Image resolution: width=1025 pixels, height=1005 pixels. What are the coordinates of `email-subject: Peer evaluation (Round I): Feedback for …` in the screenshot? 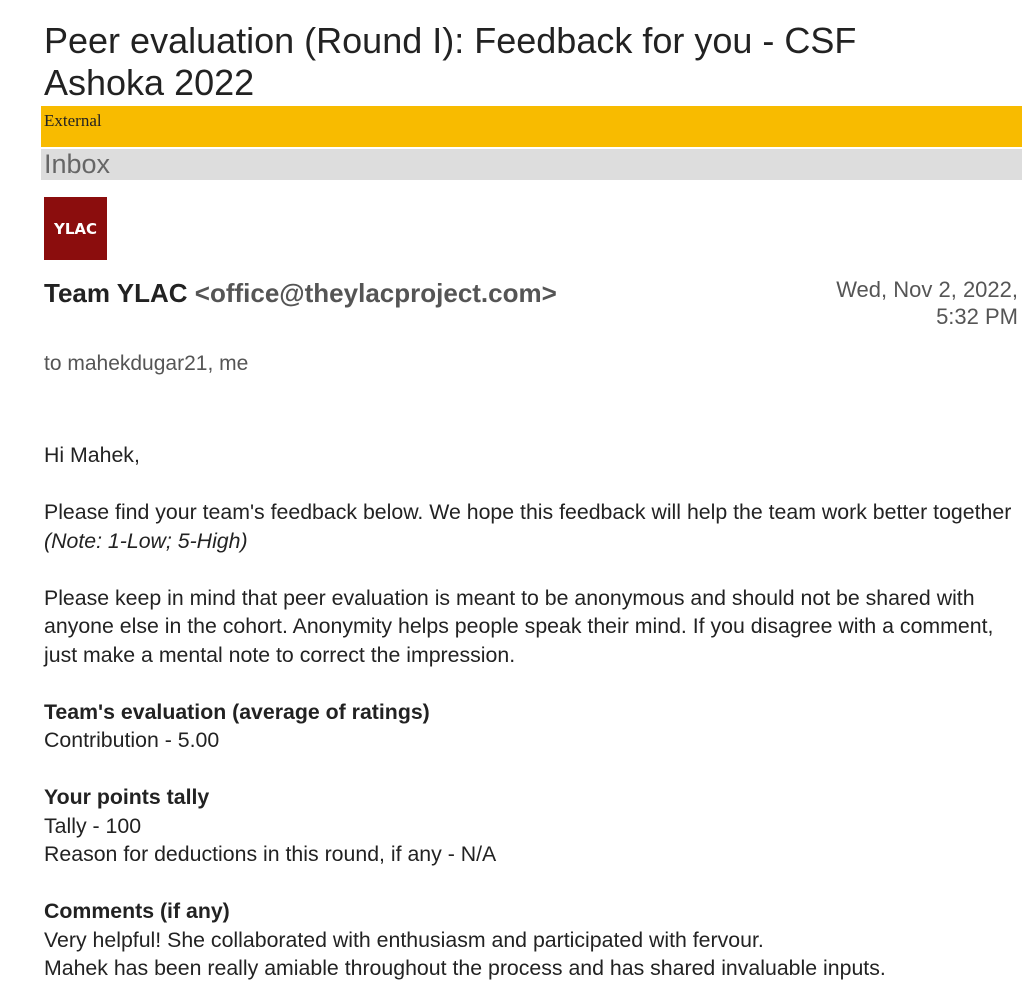 It's located at (450, 61).